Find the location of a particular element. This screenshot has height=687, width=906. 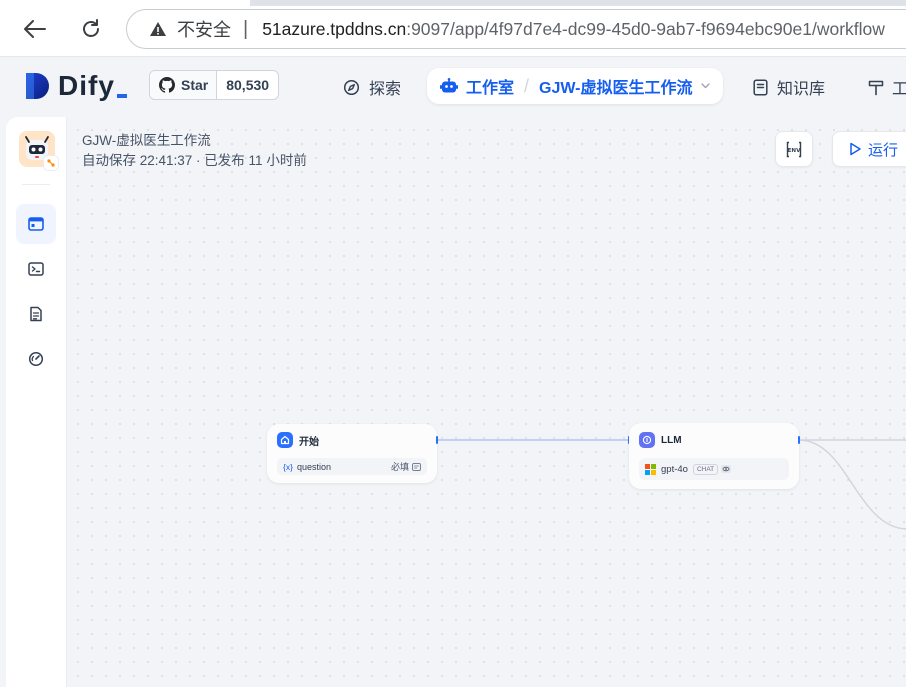

start-node-title: 开始 is located at coordinates (309, 442).